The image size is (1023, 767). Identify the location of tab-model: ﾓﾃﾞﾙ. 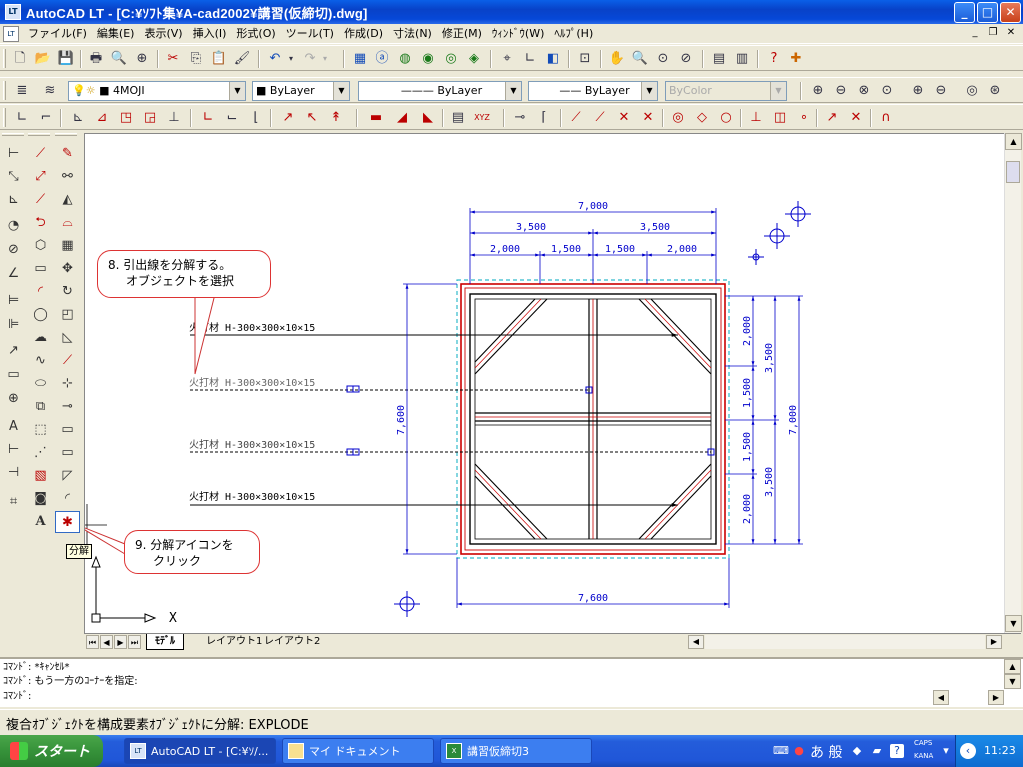
(165, 642).